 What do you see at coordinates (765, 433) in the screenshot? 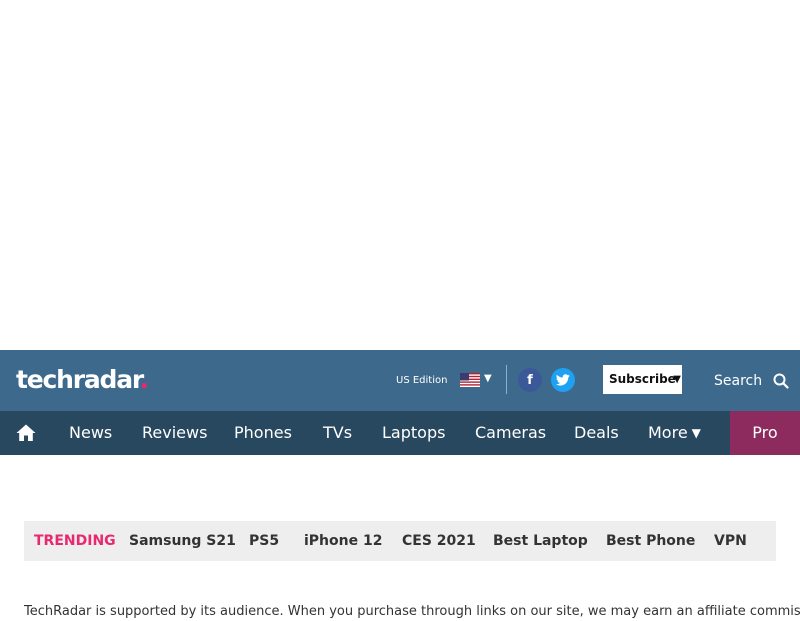
I see `nav-item-pro: Pro` at bounding box center [765, 433].